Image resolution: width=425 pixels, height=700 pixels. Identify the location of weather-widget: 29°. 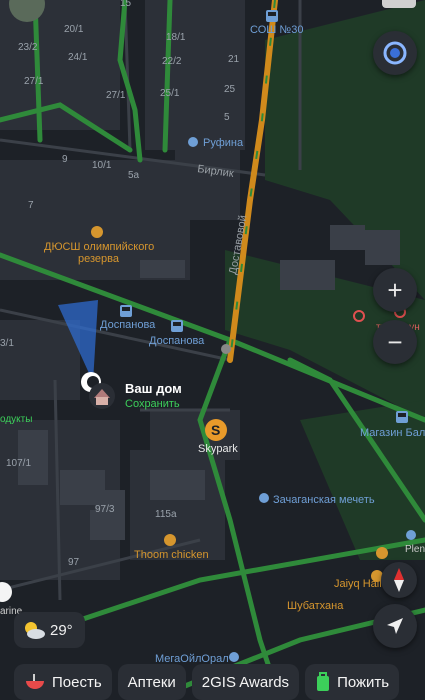
(49, 630).